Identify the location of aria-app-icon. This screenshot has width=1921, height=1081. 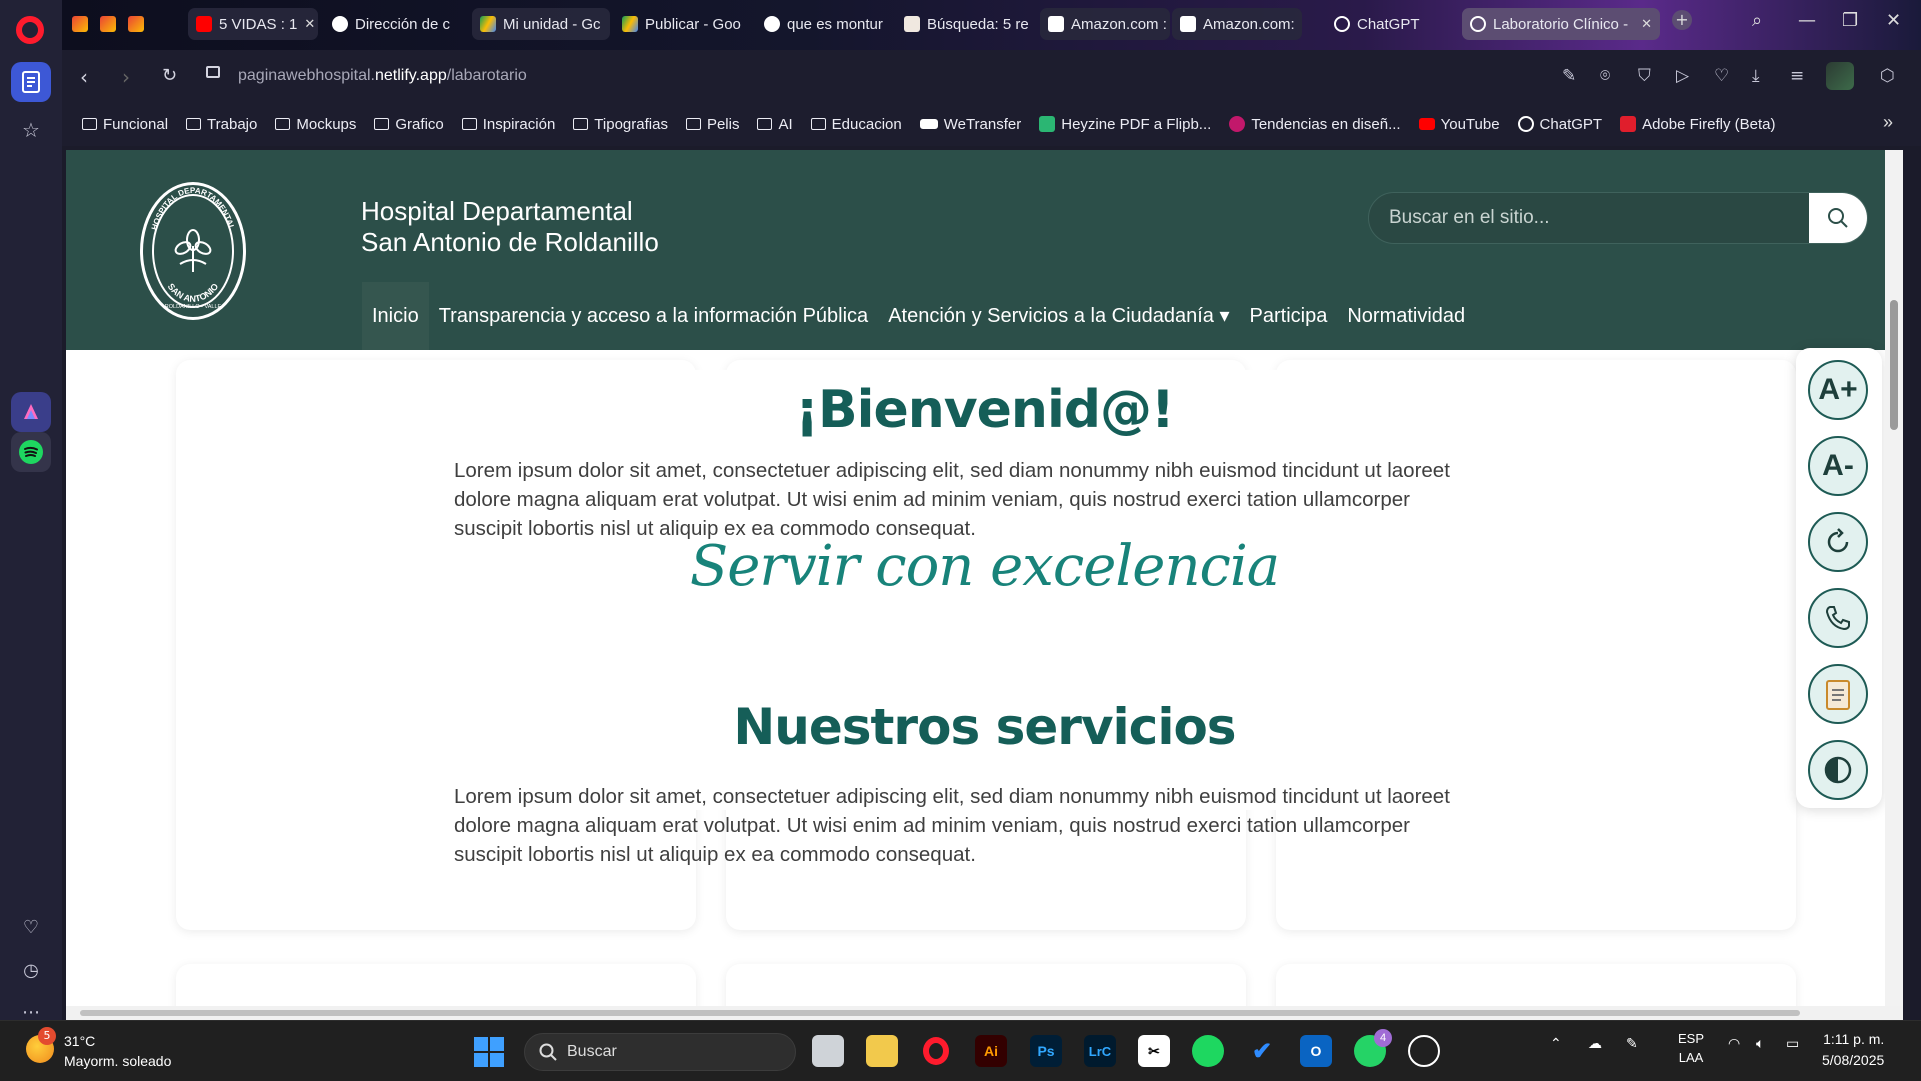
(31, 412).